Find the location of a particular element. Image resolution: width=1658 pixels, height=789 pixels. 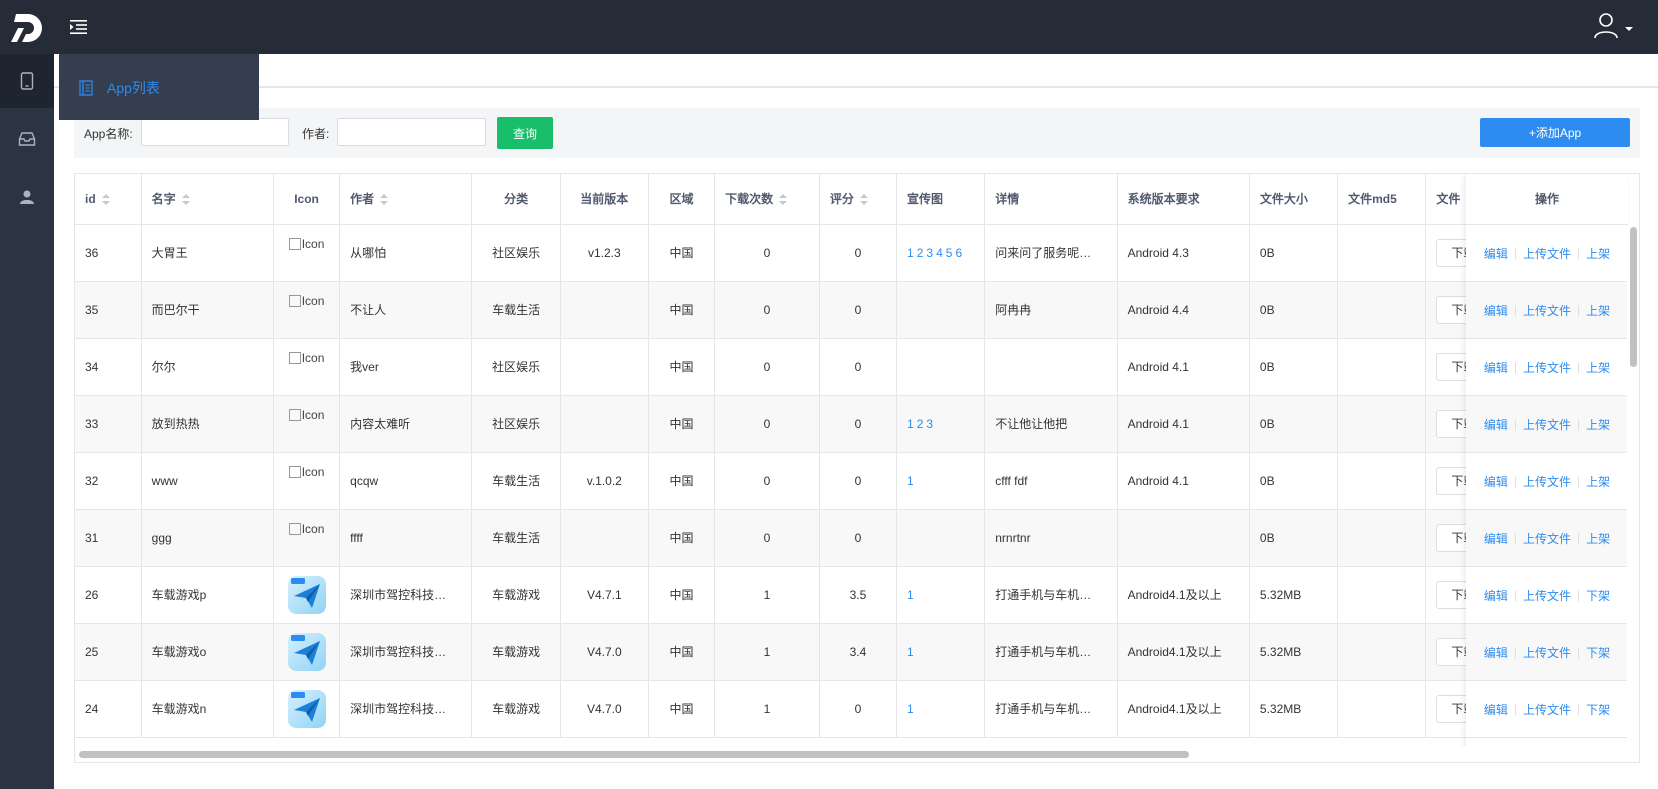

cell-author: 我ver is located at coordinates (406, 367).